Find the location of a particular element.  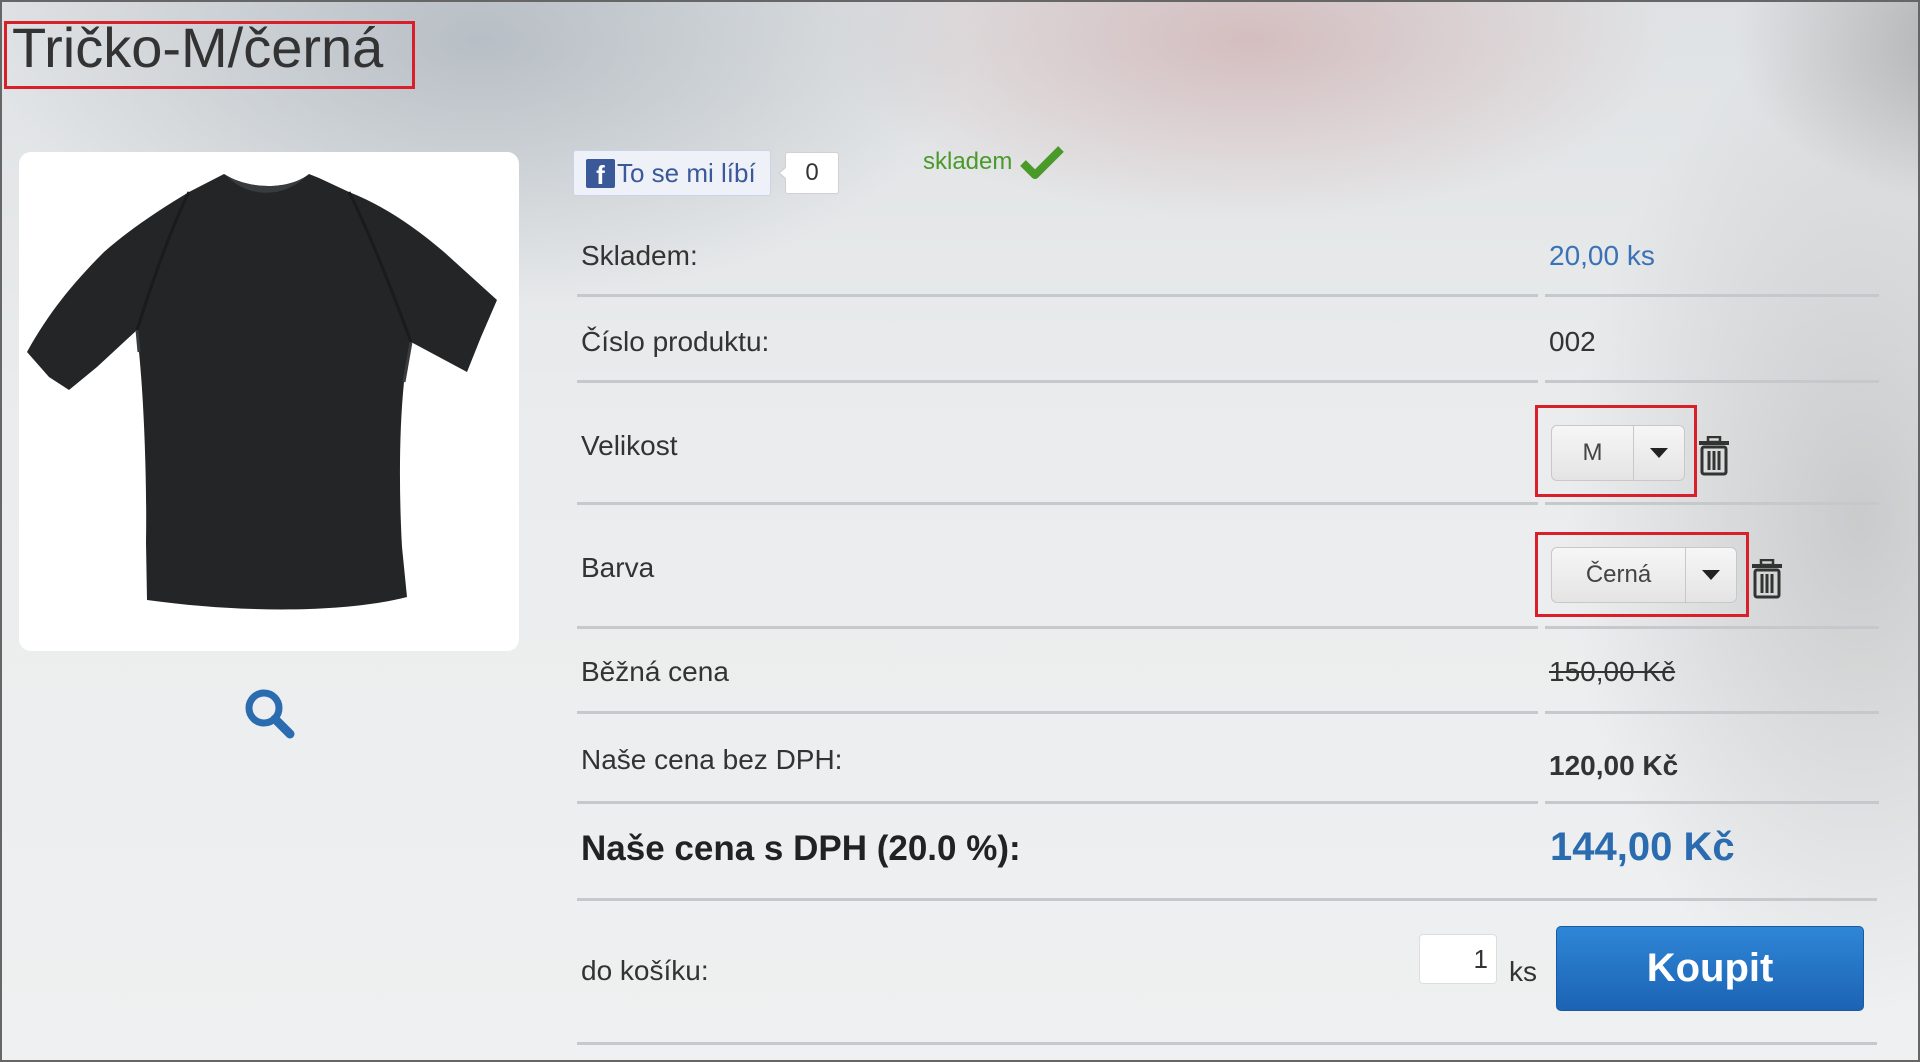

price-with-vat-value: 144,00 Kč is located at coordinates (1642, 847).